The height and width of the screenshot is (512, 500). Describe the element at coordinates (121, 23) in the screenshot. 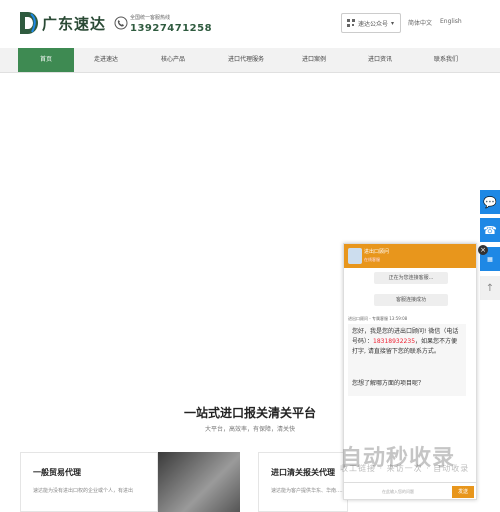

I see `phone-icon` at that location.